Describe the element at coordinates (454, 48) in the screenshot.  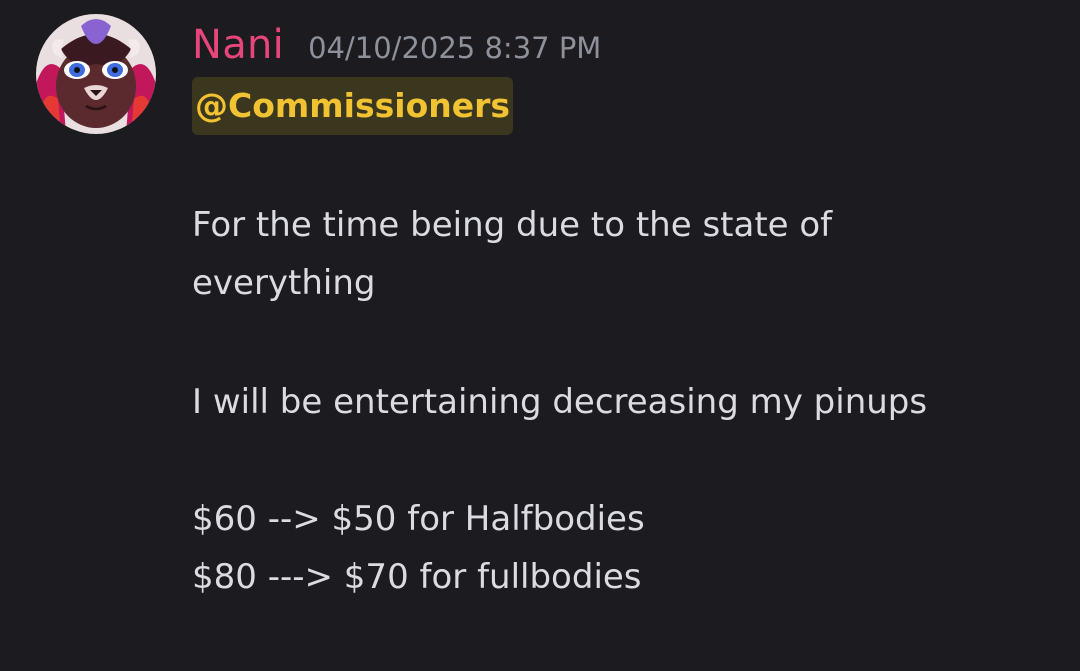
I see `message-timestamp: 04/10/2025 8:37 PM` at that location.